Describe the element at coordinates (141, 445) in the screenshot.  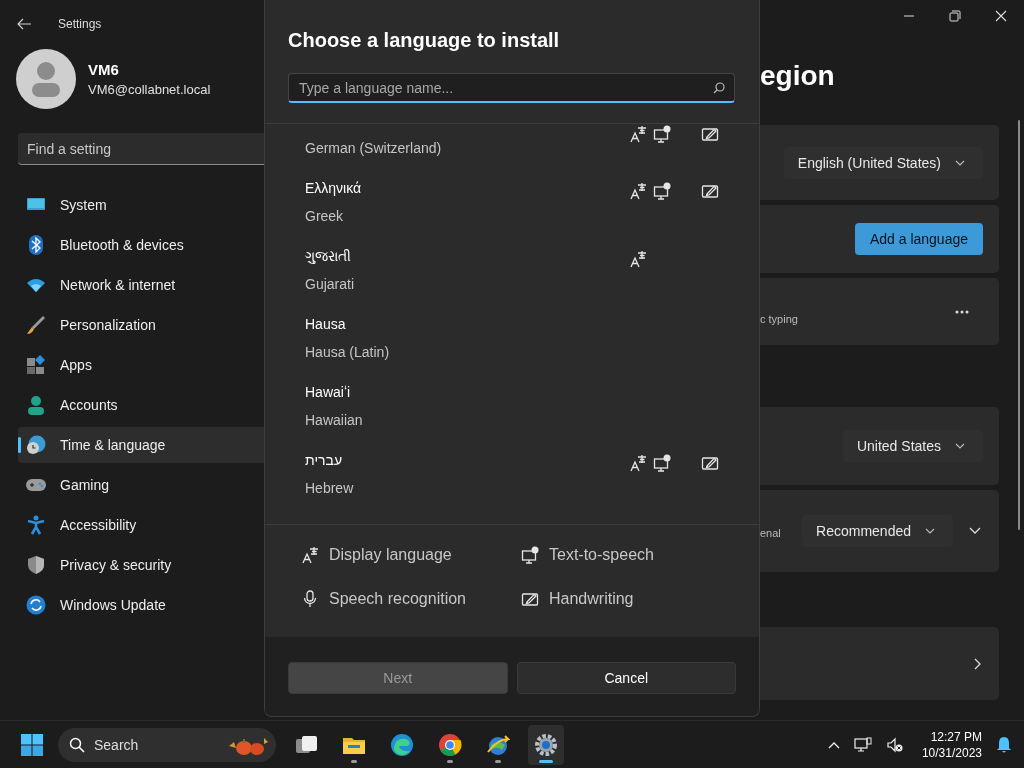
I see `nav-item: Time & language` at that location.